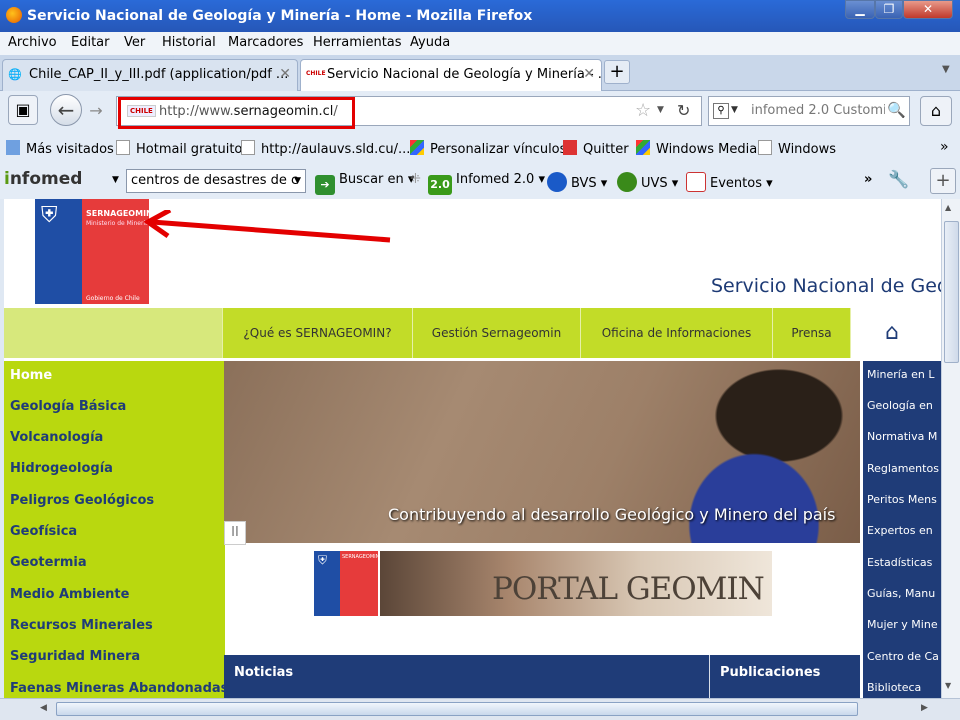 The height and width of the screenshot is (720, 960). I want to click on bvs-button: BVS ▾, so click(577, 182).